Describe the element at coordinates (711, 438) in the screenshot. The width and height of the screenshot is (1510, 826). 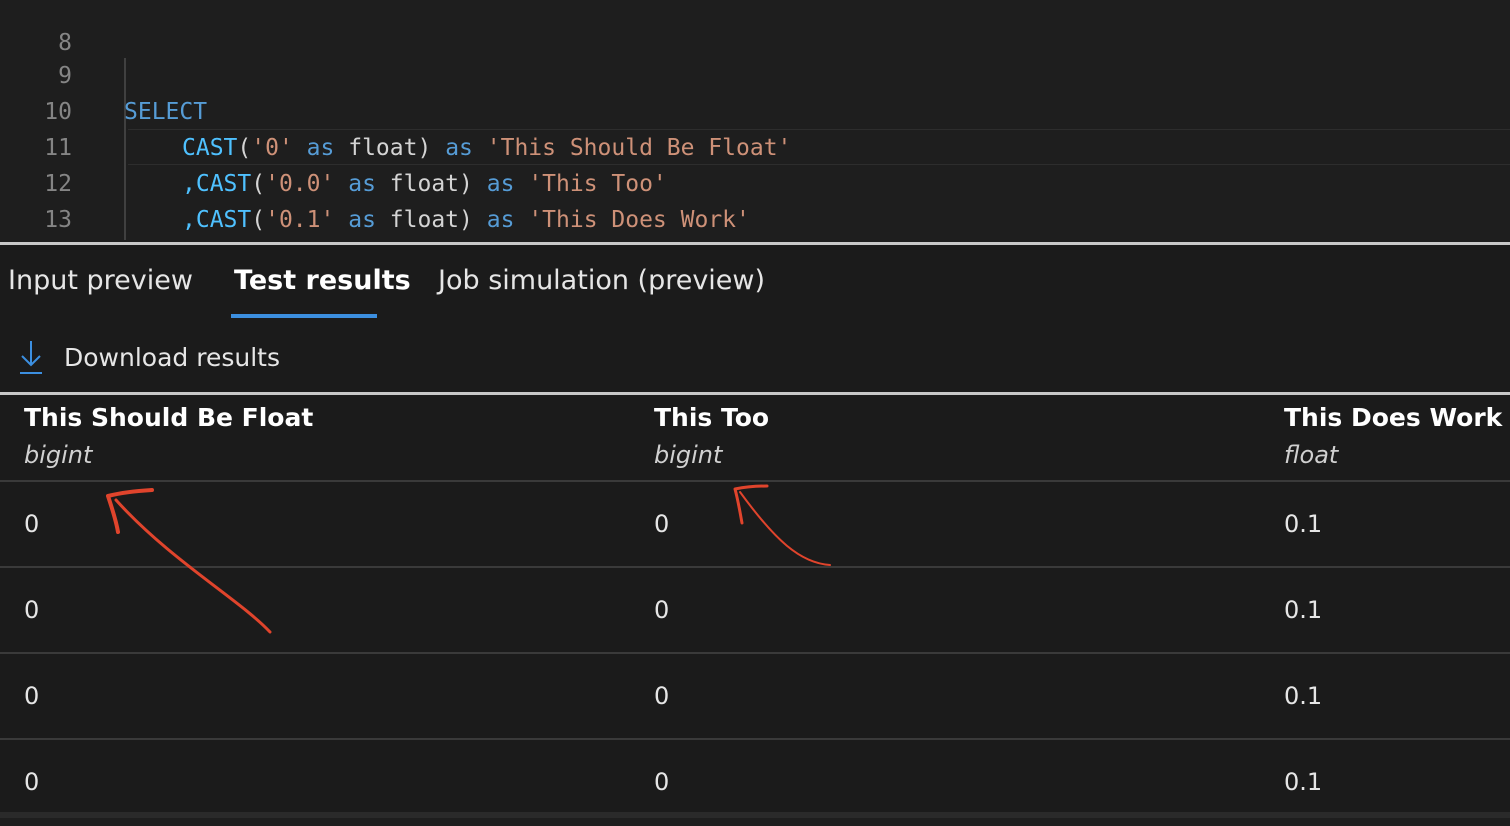
I see `column-header-2: This Too bigint` at that location.